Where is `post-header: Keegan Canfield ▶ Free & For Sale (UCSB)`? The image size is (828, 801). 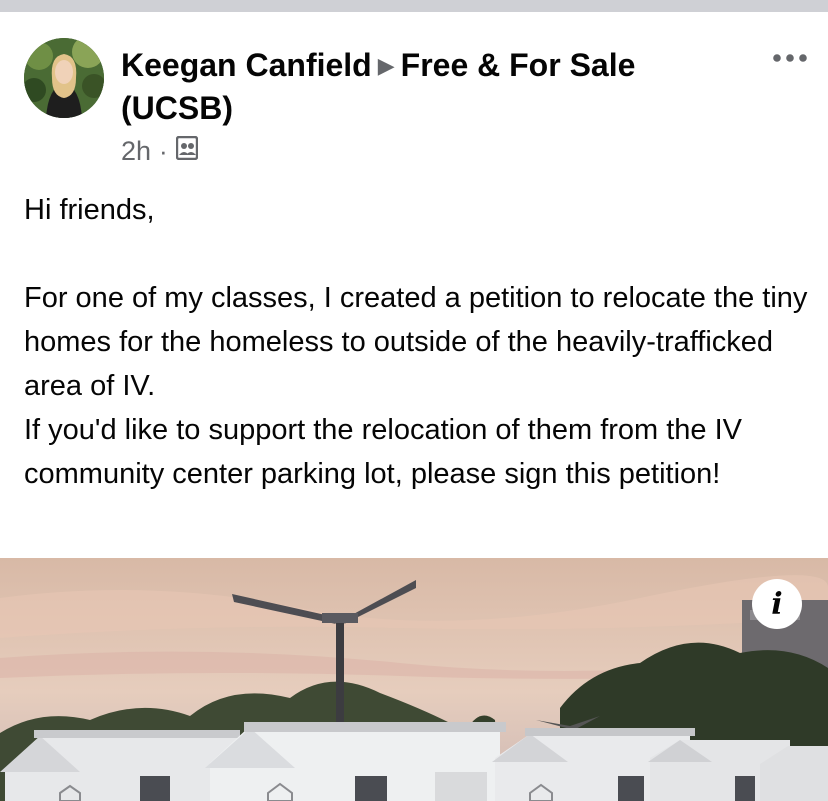 post-header: Keegan Canfield ▶ Free & For Sale (UCSB) is located at coordinates (421, 87).